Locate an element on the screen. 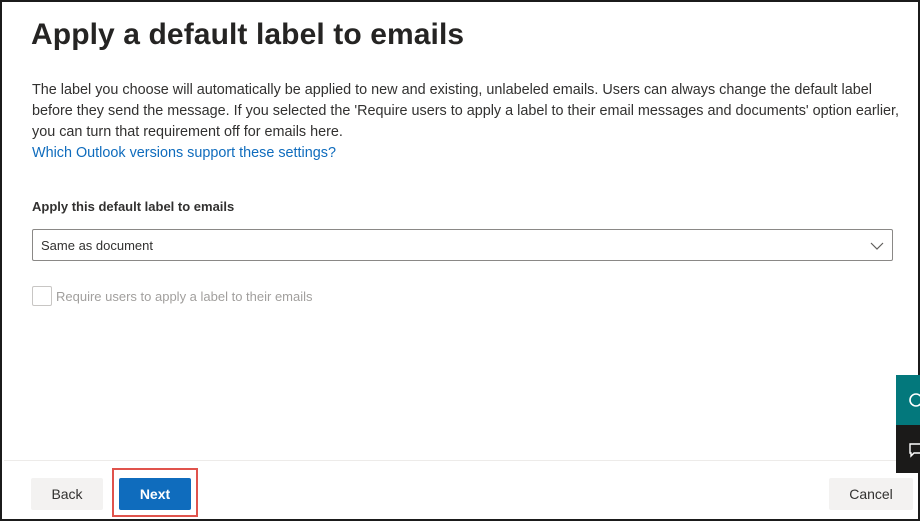 The image size is (920, 521). feedback-icon is located at coordinates (914, 450).